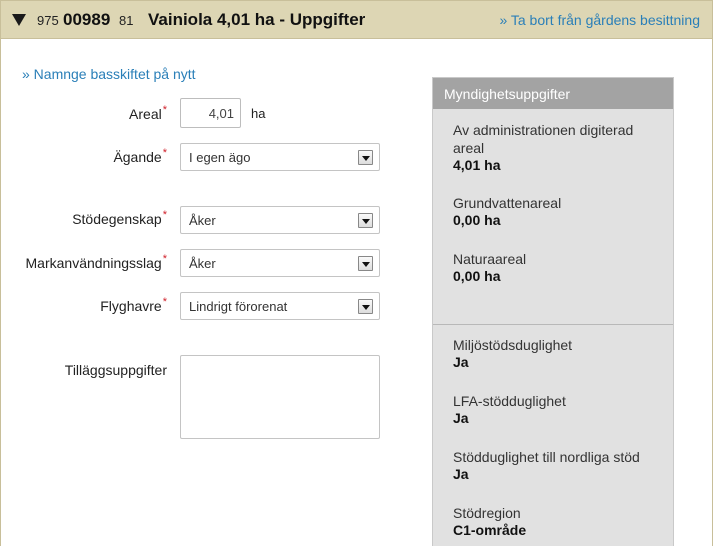  I want to click on markanvandning-select-value: Åker, so click(202, 263).